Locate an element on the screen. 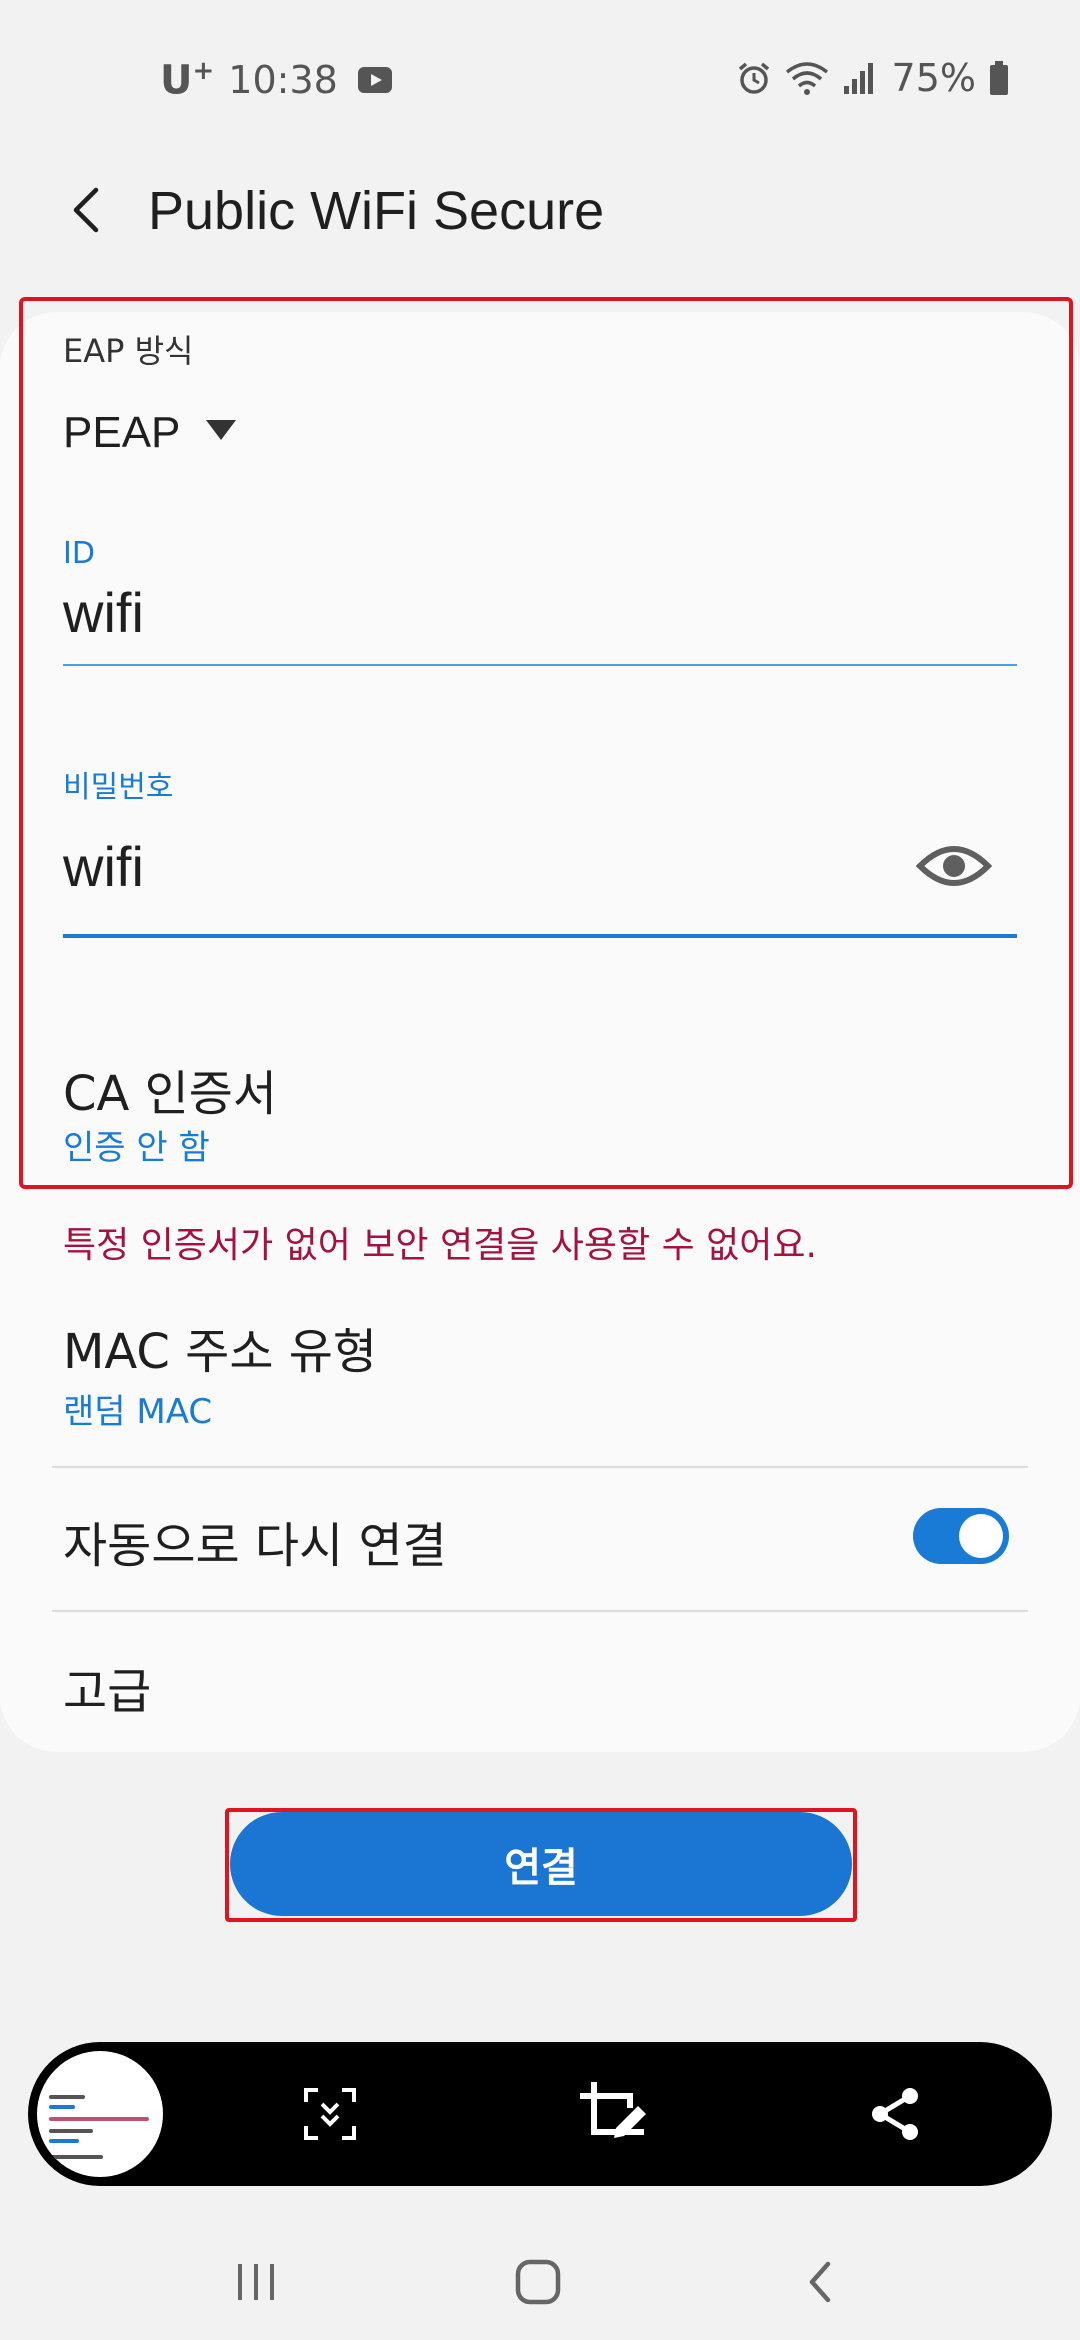 This screenshot has width=1080, height=2340. alarm-icon is located at coordinates (753, 78).